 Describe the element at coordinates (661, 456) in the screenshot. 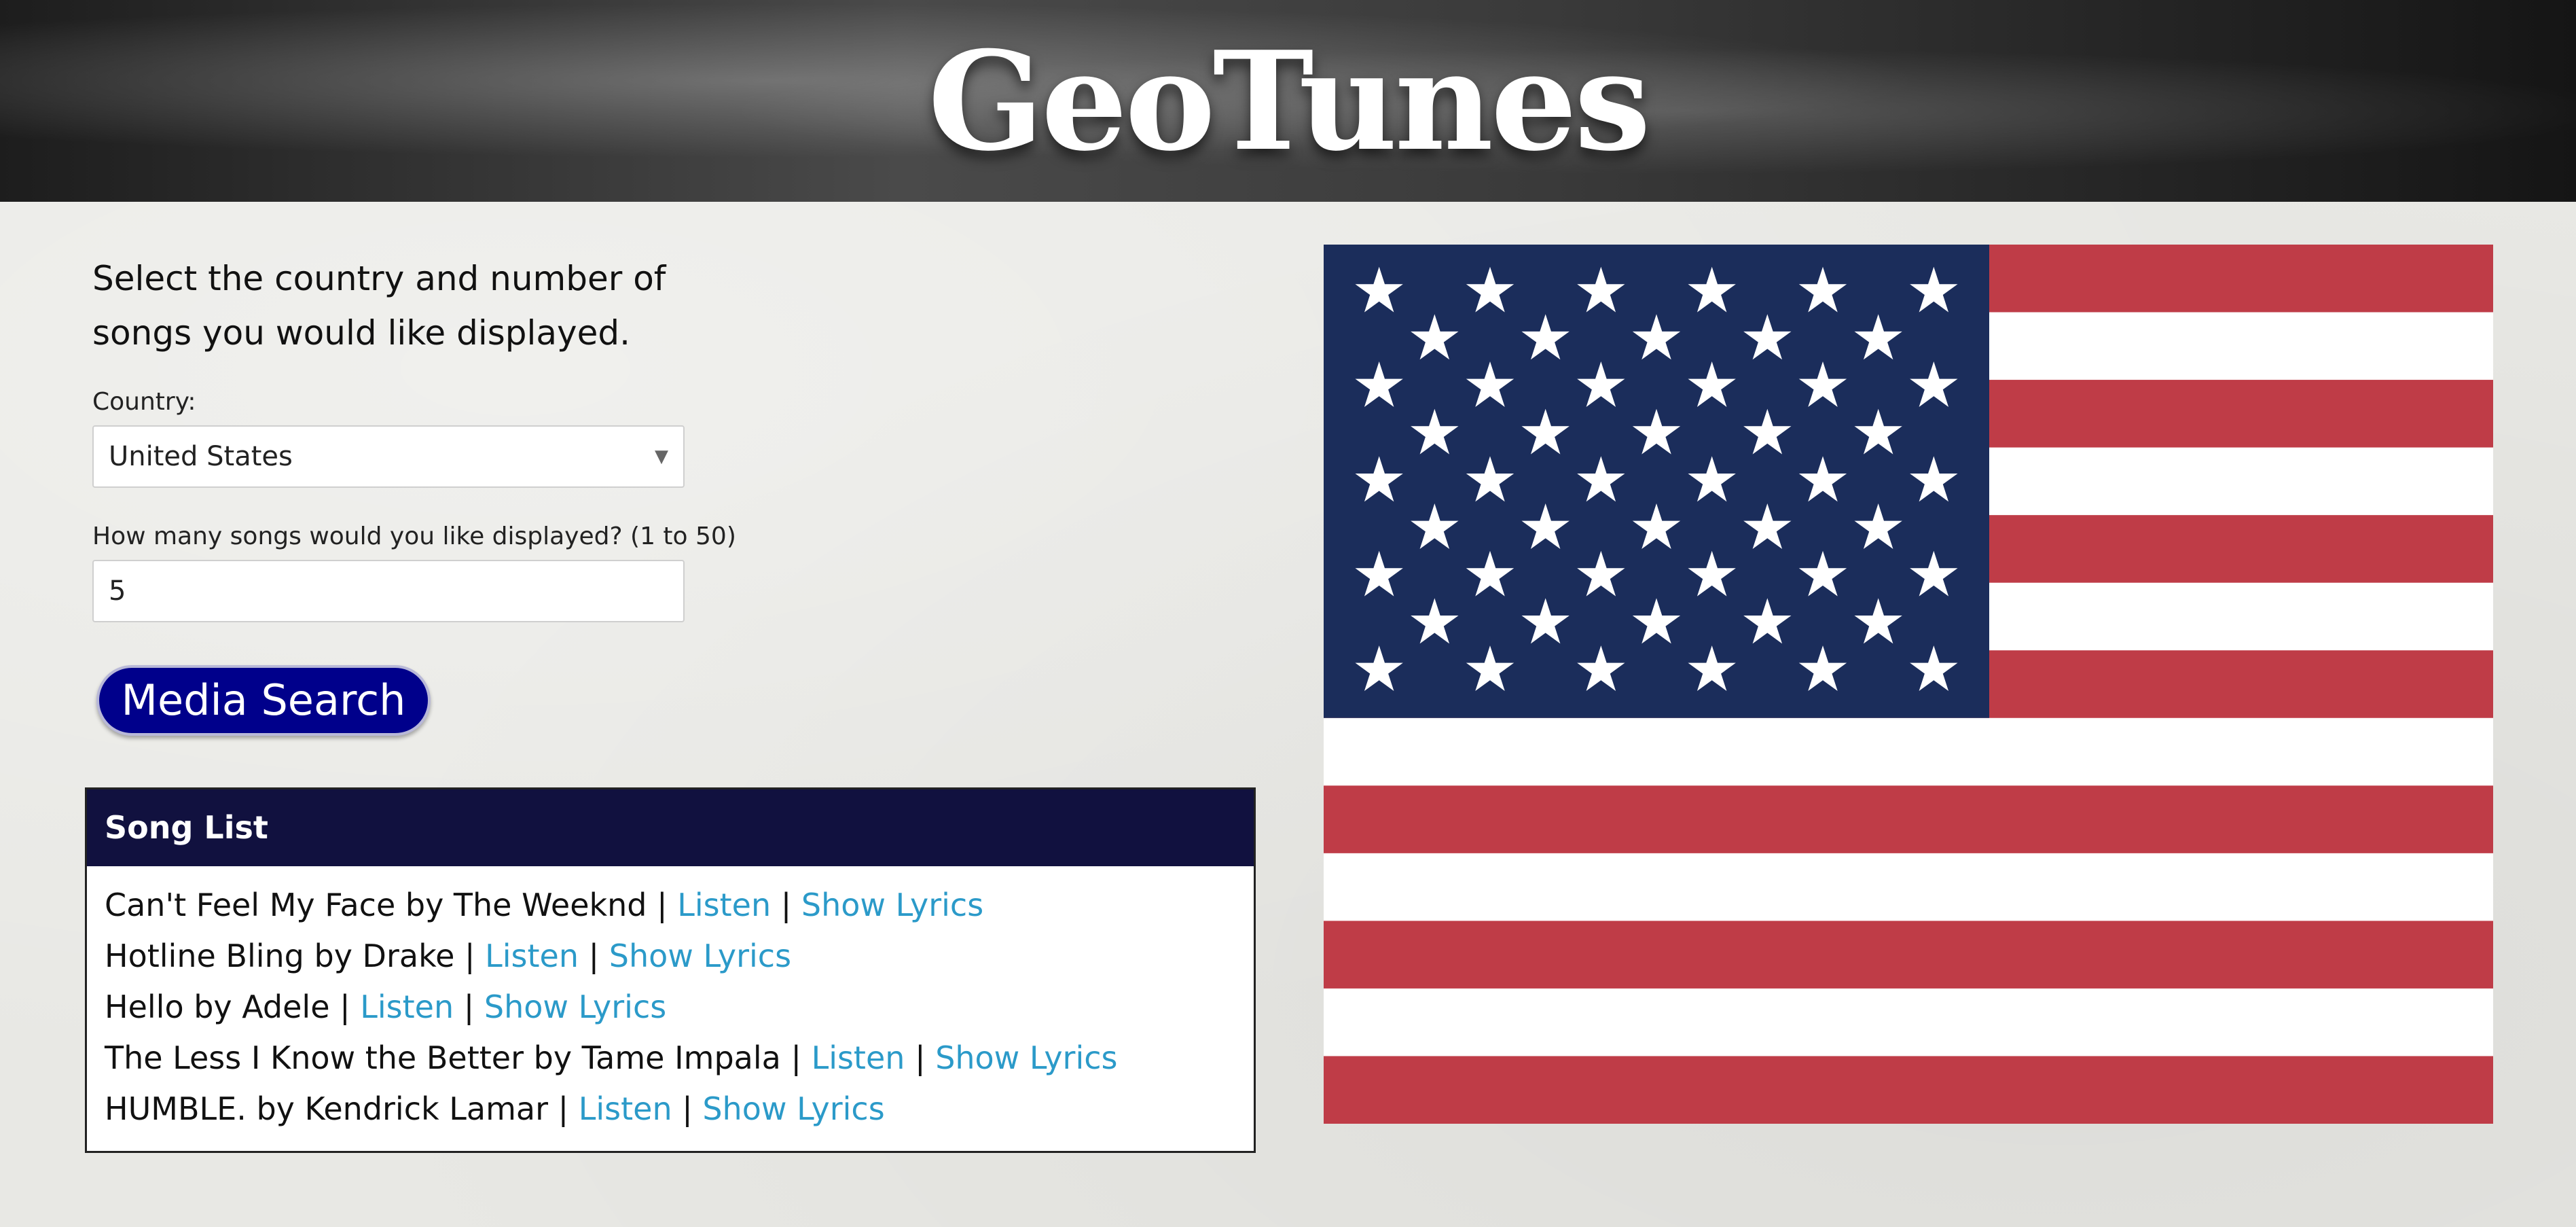

I see `dropdown-arrow-icon: ▼` at that location.